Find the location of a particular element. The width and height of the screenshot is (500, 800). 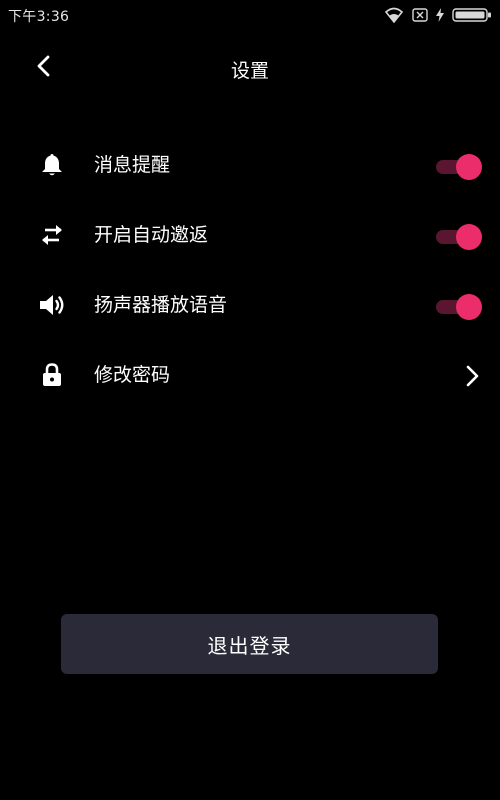

battery-icon is located at coordinates (472, 15).